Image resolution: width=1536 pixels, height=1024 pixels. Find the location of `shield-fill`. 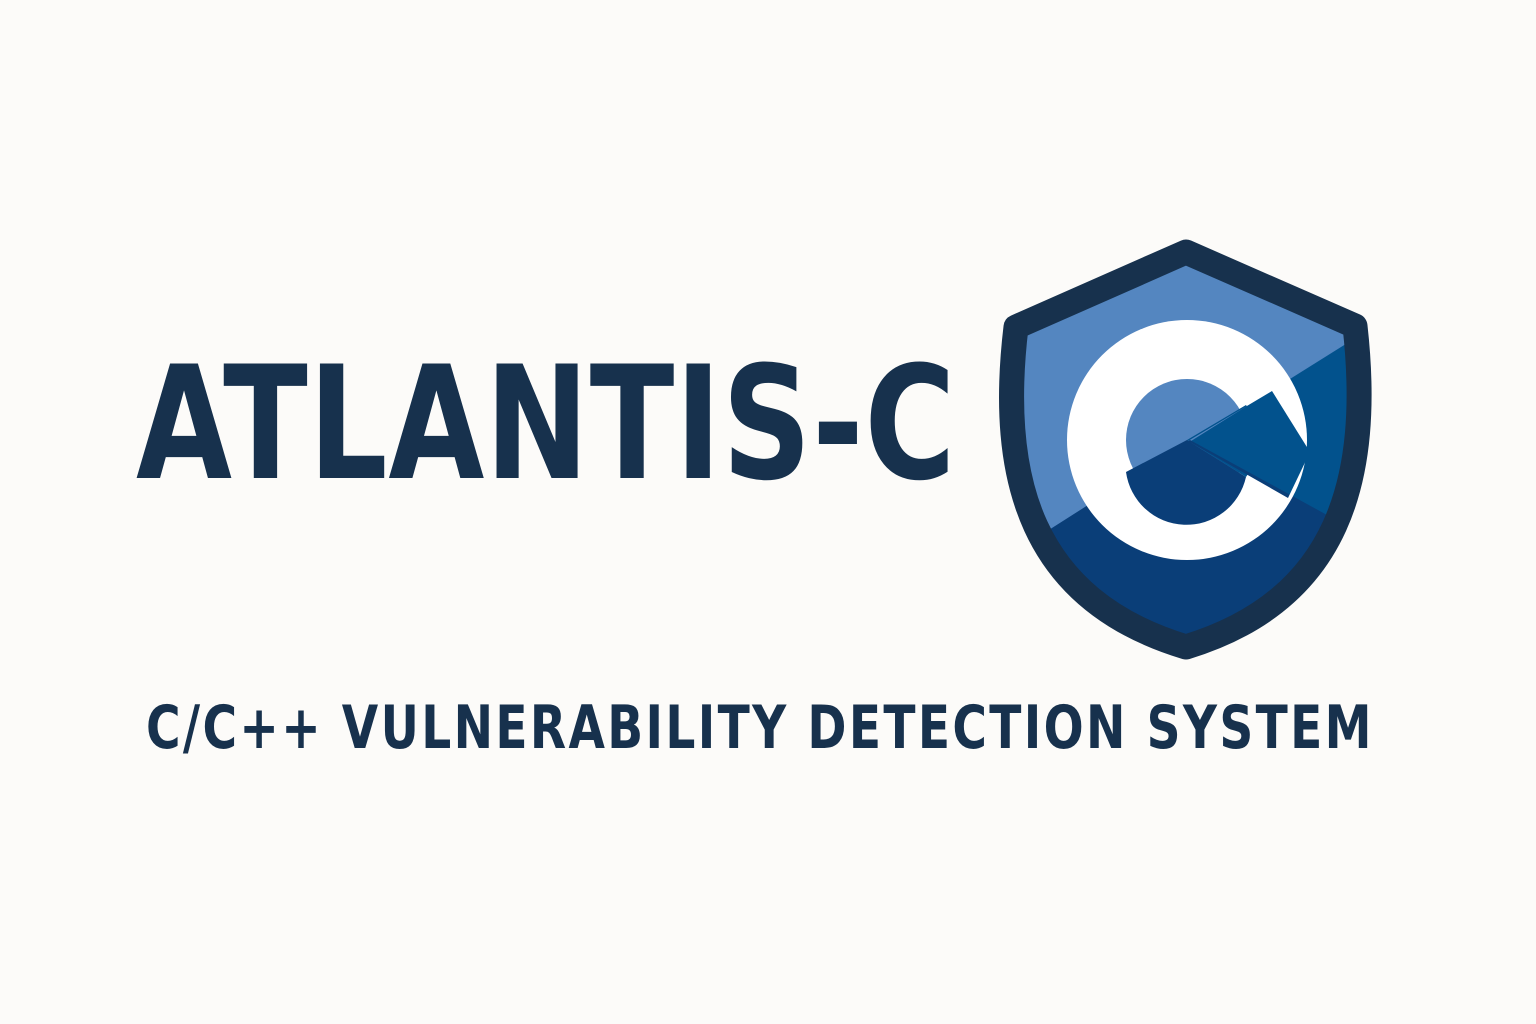

shield-fill is located at coordinates (1185, 449).